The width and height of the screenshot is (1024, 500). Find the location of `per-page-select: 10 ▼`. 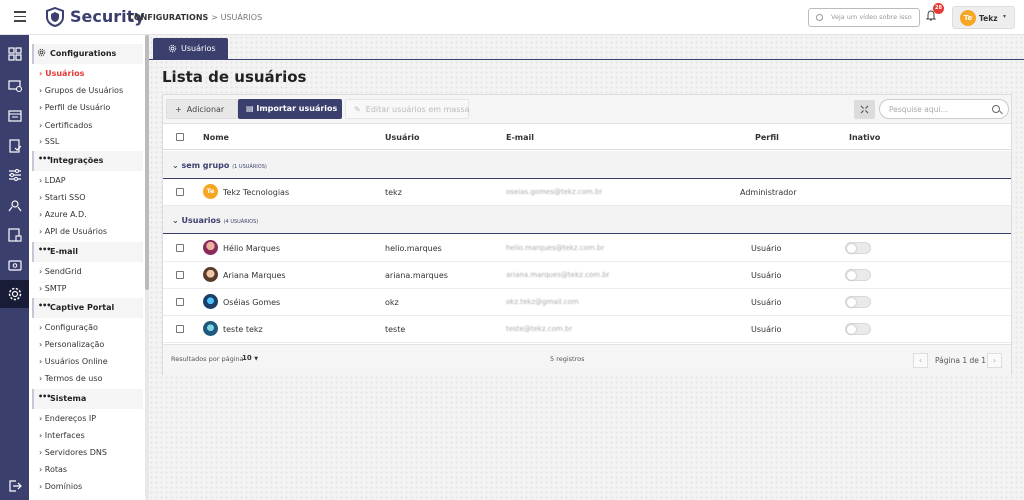

per-page-select: 10 ▼ is located at coordinates (250, 358).